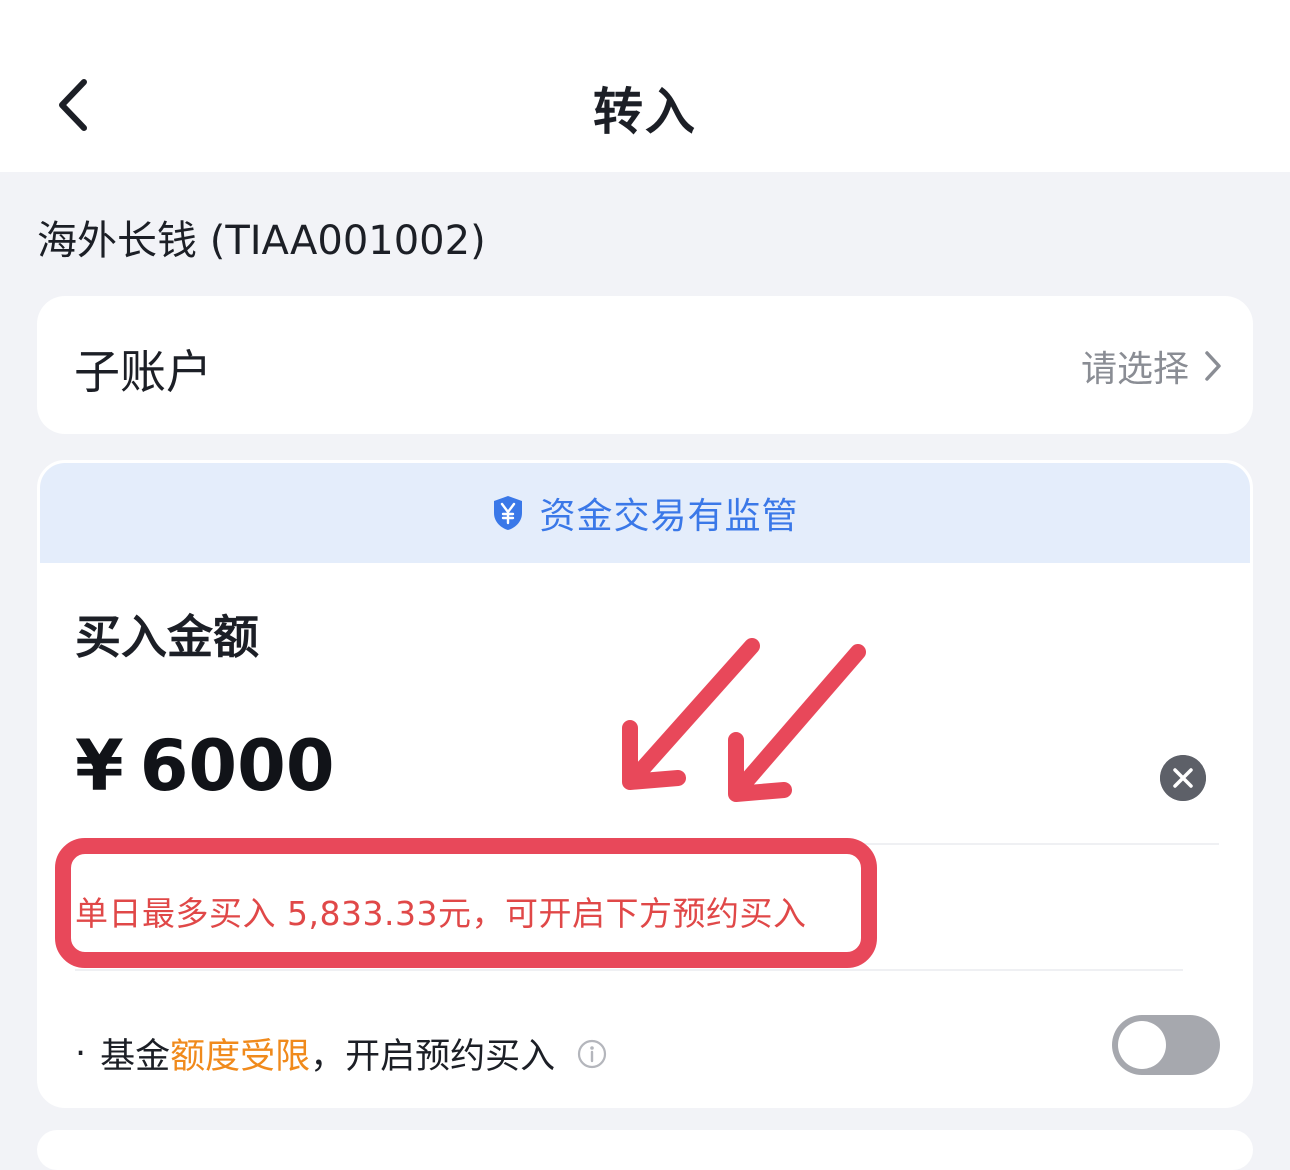  Describe the element at coordinates (508, 513) in the screenshot. I see `shield-yen-icon` at that location.